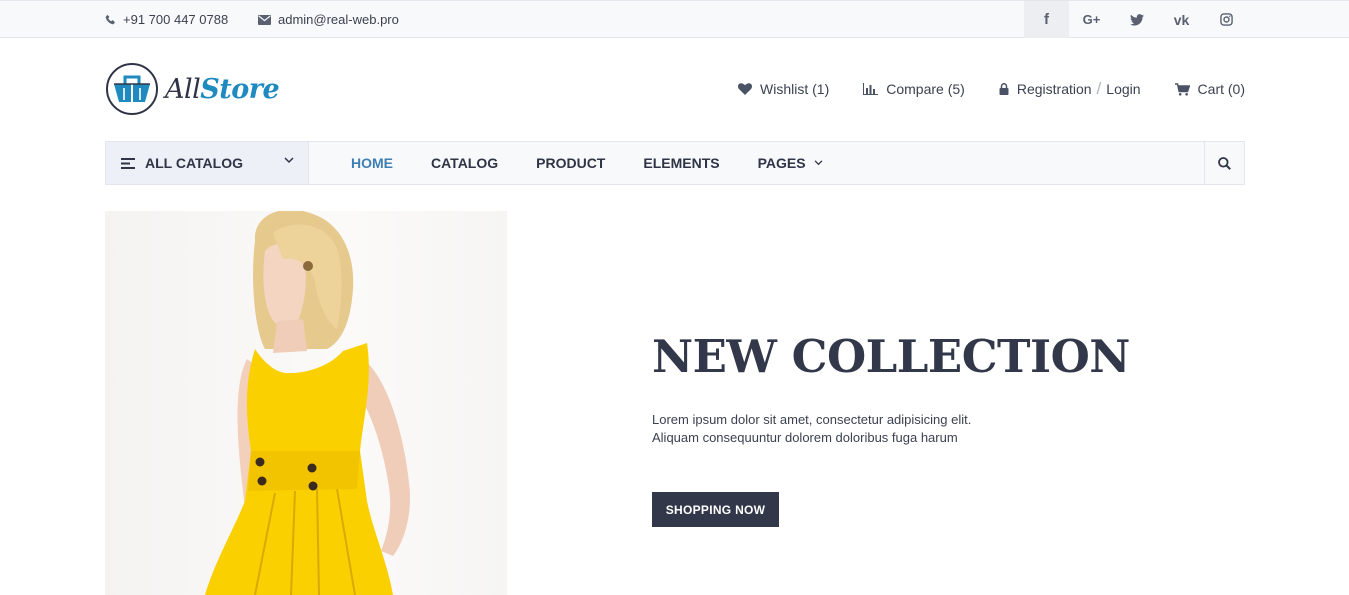 This screenshot has width=1349, height=595. I want to click on search-icon, so click(1224, 163).